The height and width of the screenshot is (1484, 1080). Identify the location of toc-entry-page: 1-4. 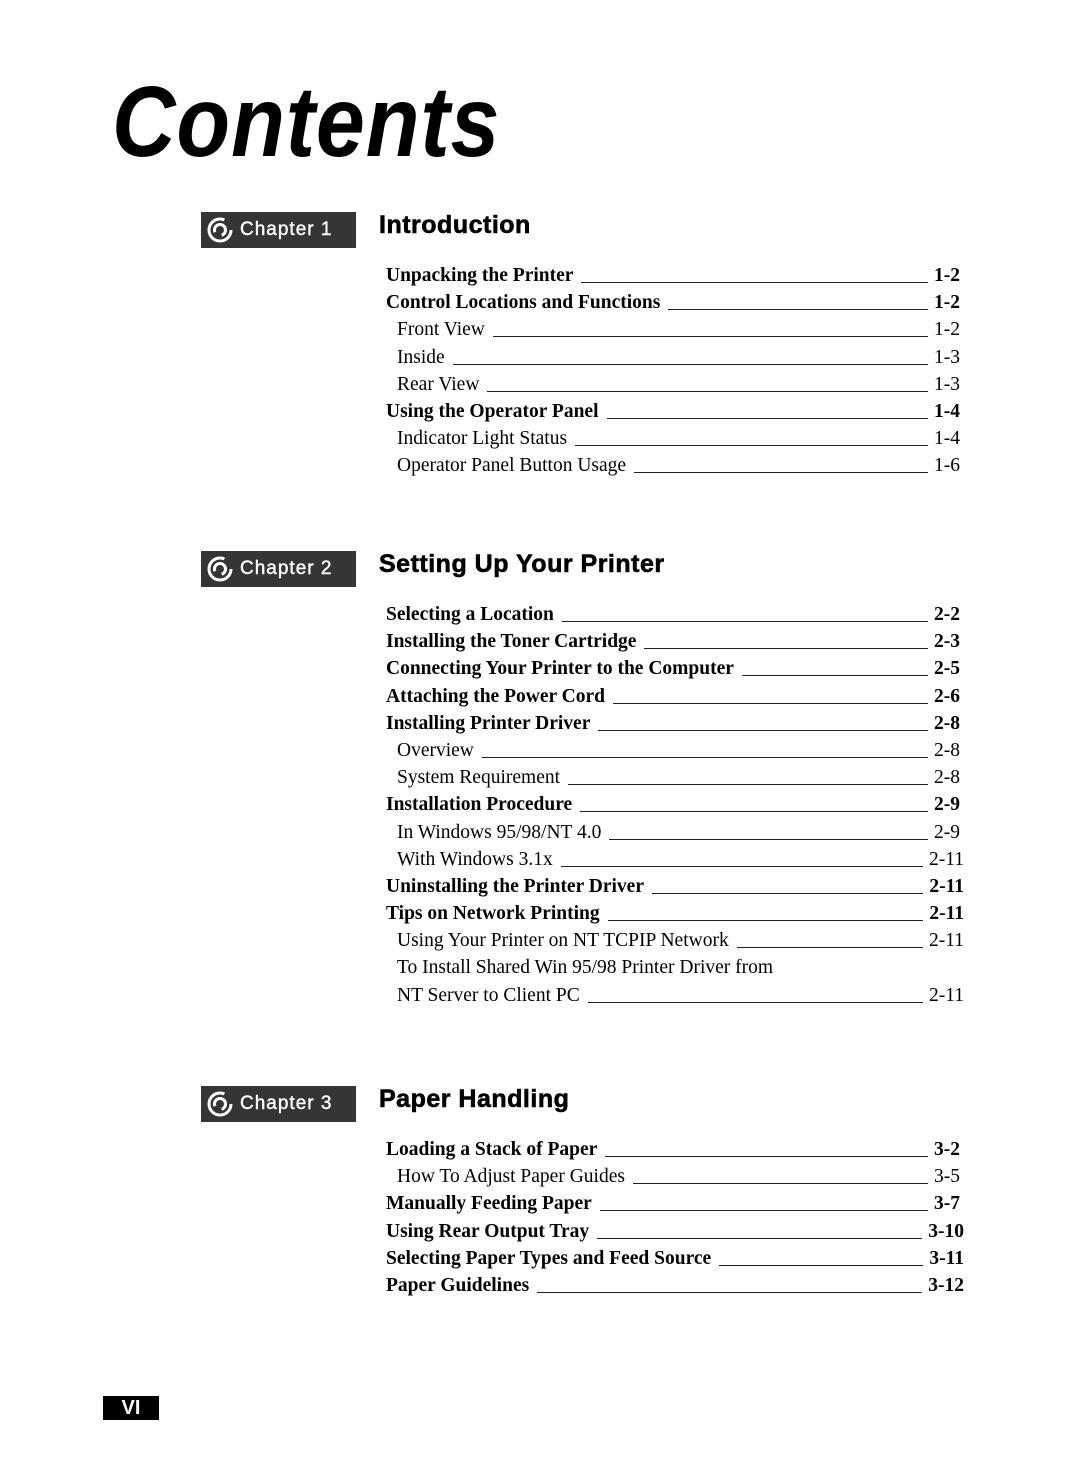
(947, 439).